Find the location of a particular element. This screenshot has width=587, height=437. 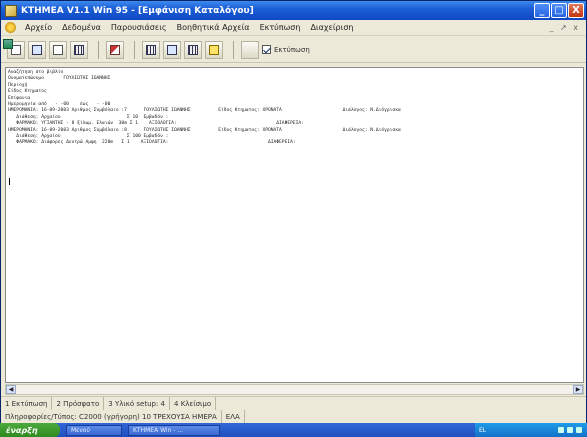

copy-doc-button is located at coordinates (58, 49).